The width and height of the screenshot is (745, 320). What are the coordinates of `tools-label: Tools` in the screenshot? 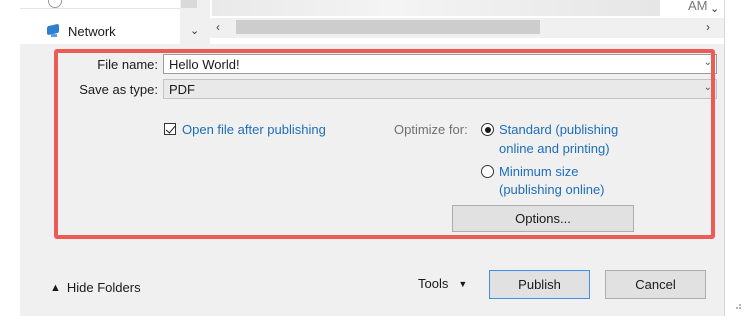 It's located at (433, 283).